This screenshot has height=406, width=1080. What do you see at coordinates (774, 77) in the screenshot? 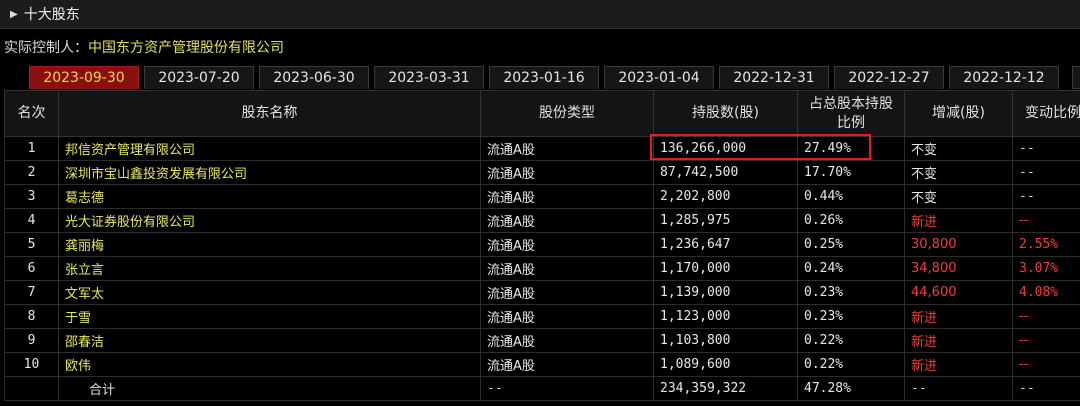
I see `date-tab: 2022-12-31` at bounding box center [774, 77].